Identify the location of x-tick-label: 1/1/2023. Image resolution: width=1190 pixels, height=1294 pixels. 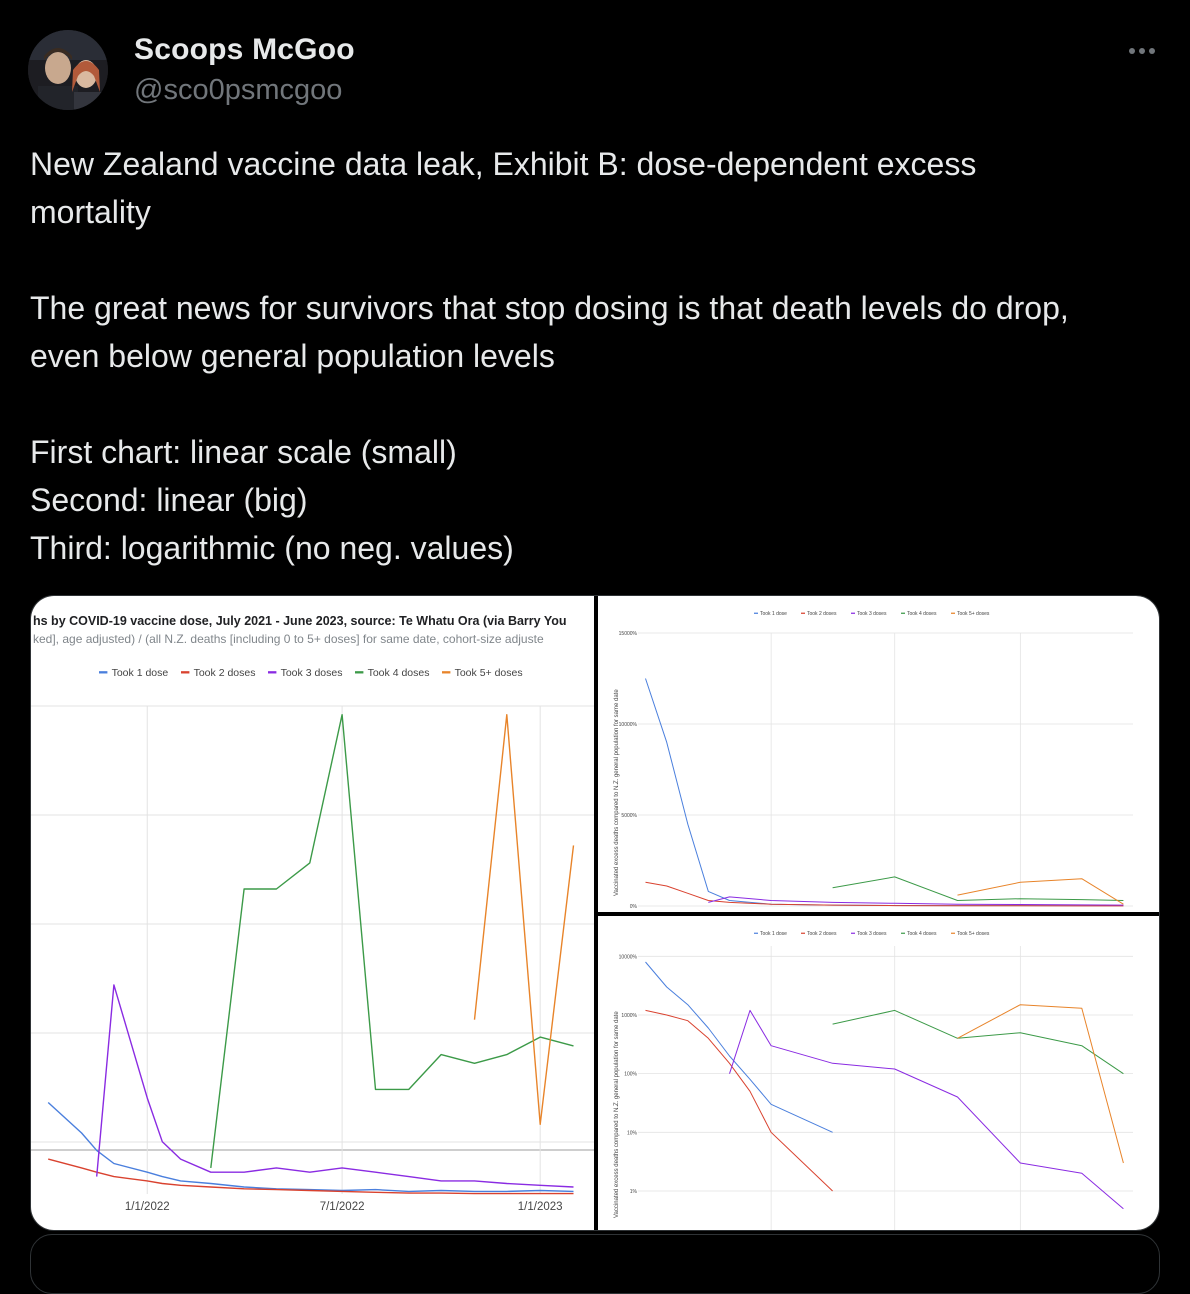
(540, 1207).